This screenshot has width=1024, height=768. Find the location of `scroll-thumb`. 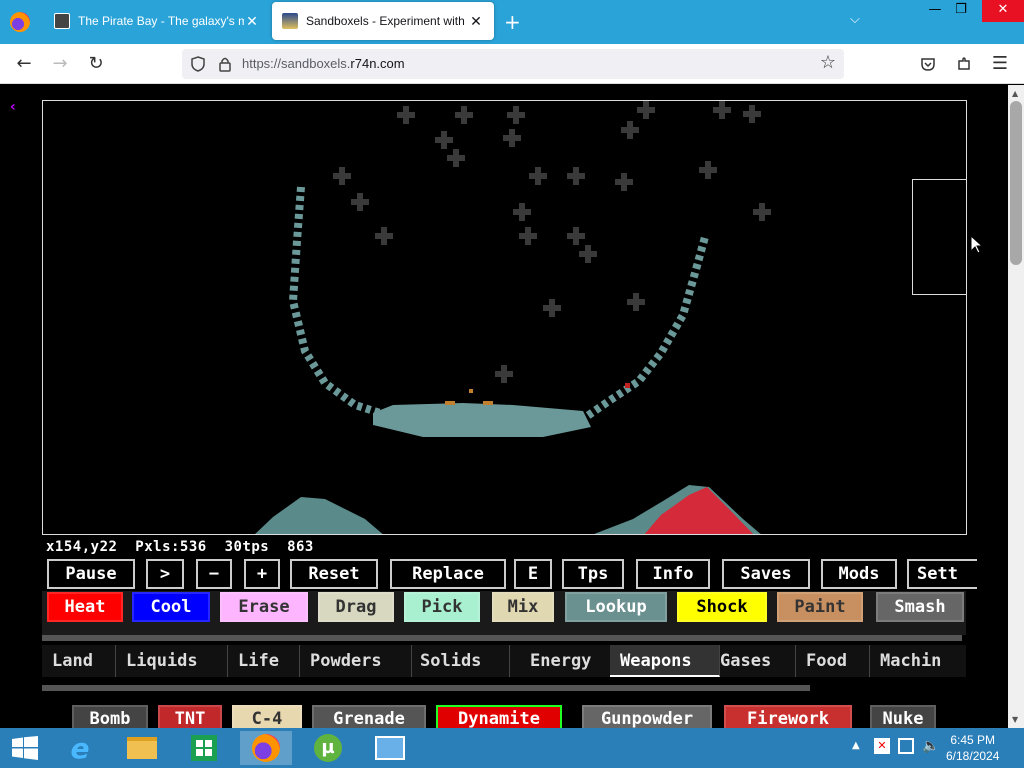

scroll-thumb is located at coordinates (1016, 183).